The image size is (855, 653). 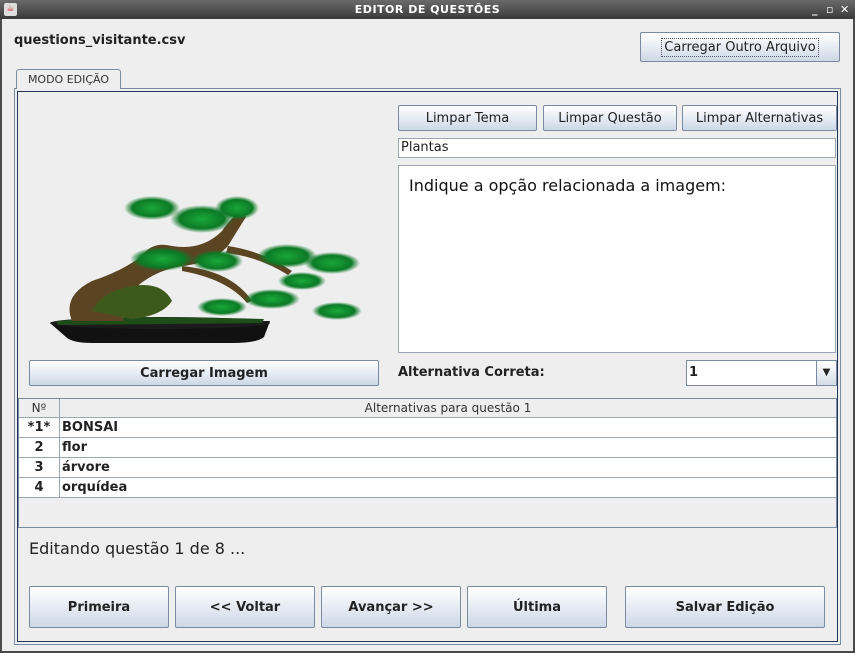 I want to click on load-other-file-button: Carregar Outro Arquivo, so click(x=740, y=47).